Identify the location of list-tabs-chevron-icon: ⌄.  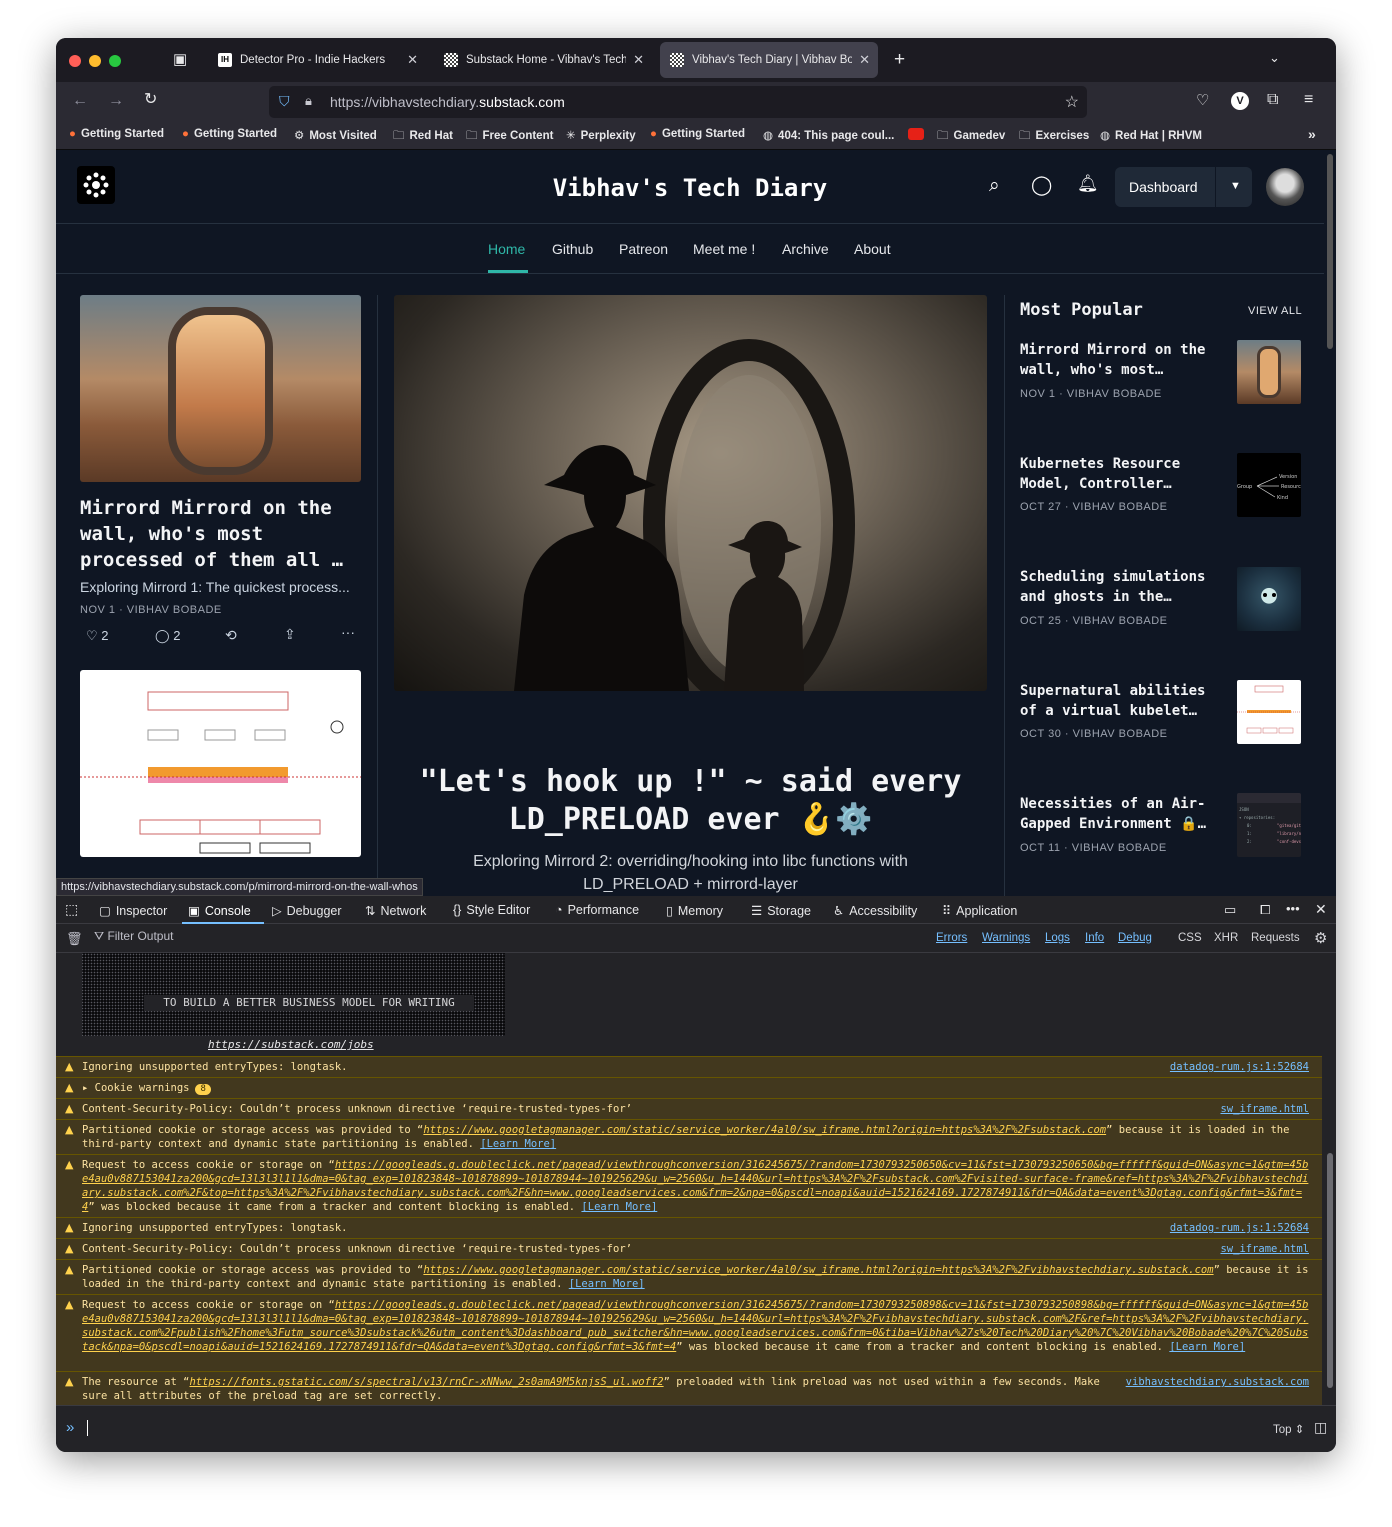
(1274, 57).